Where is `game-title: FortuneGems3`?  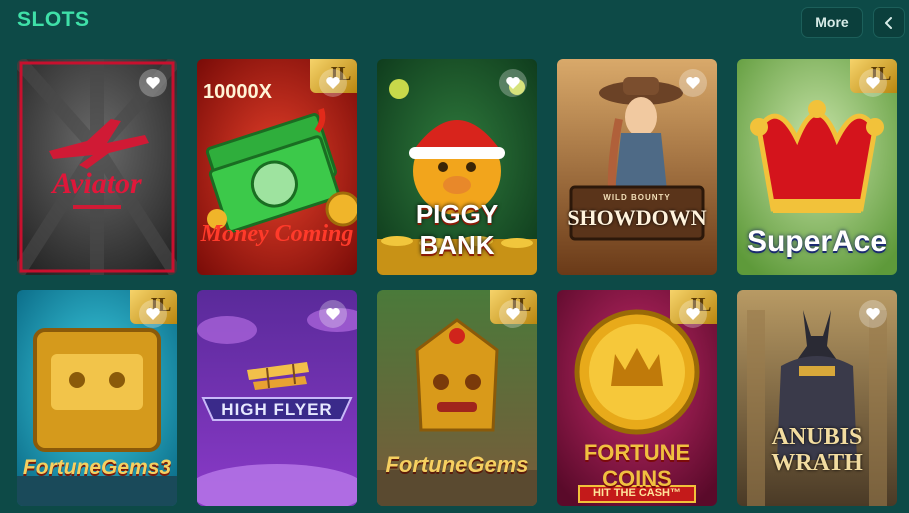
game-title: FortuneGems3 is located at coordinates (97, 467).